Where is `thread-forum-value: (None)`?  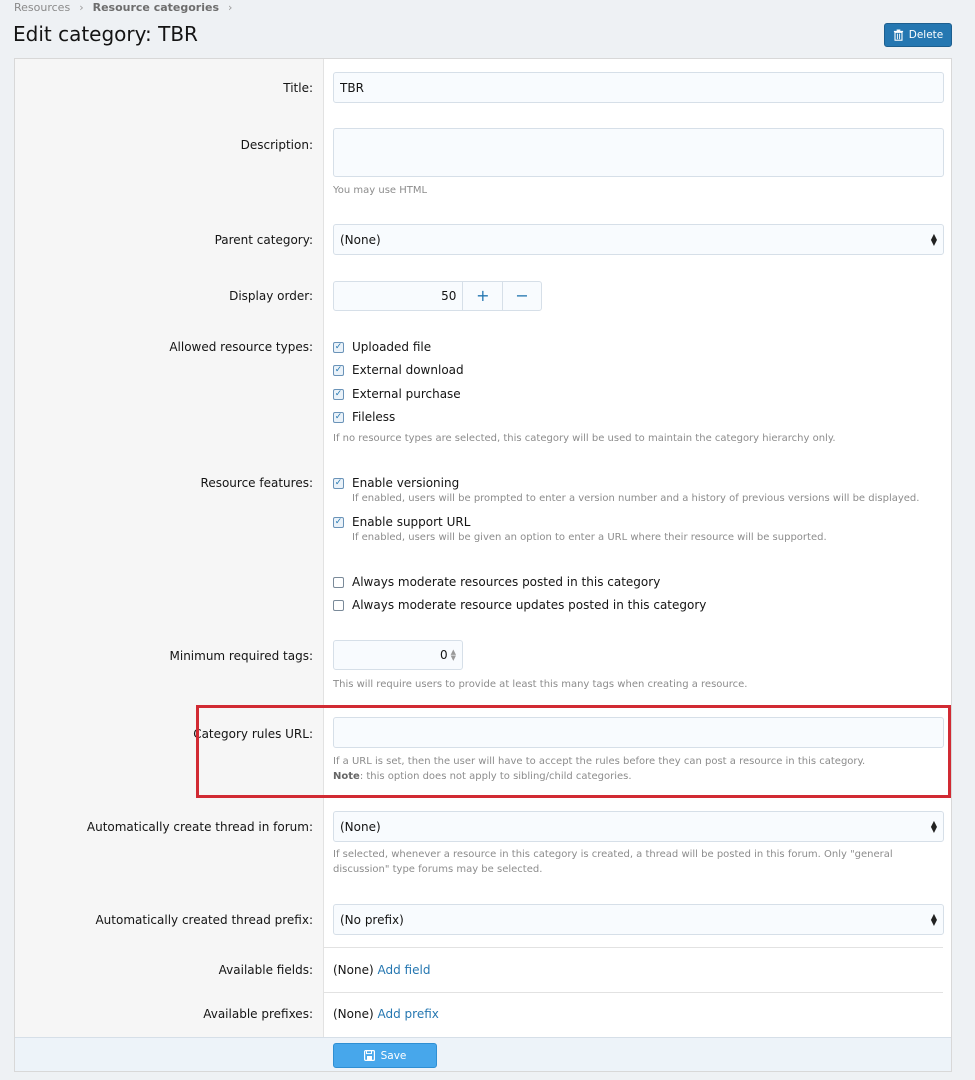 thread-forum-value: (None) is located at coordinates (360, 826).